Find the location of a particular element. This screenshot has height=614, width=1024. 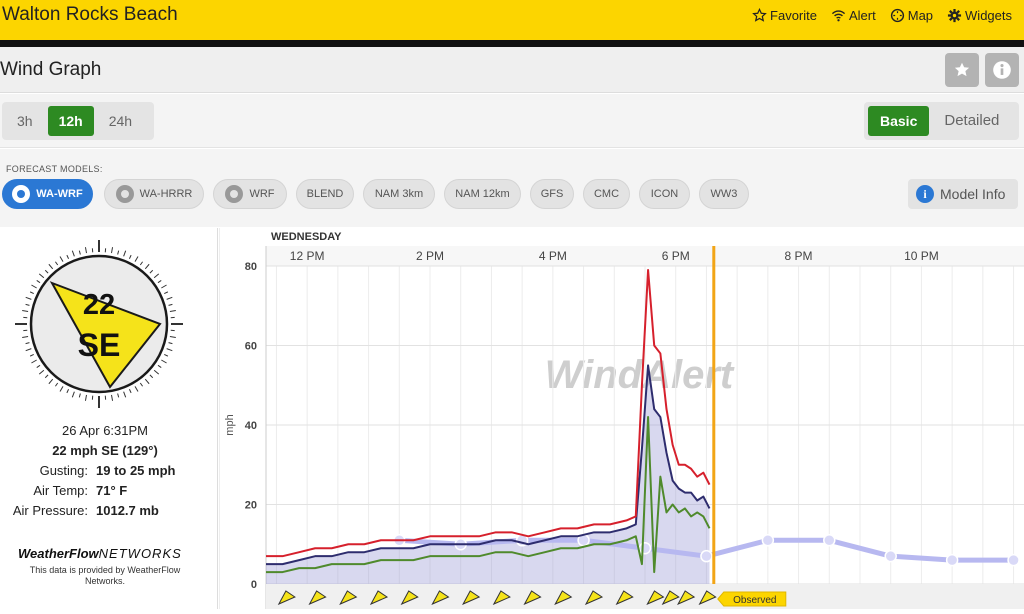

location-title: Walton Rocks Beach is located at coordinates (90, 15).